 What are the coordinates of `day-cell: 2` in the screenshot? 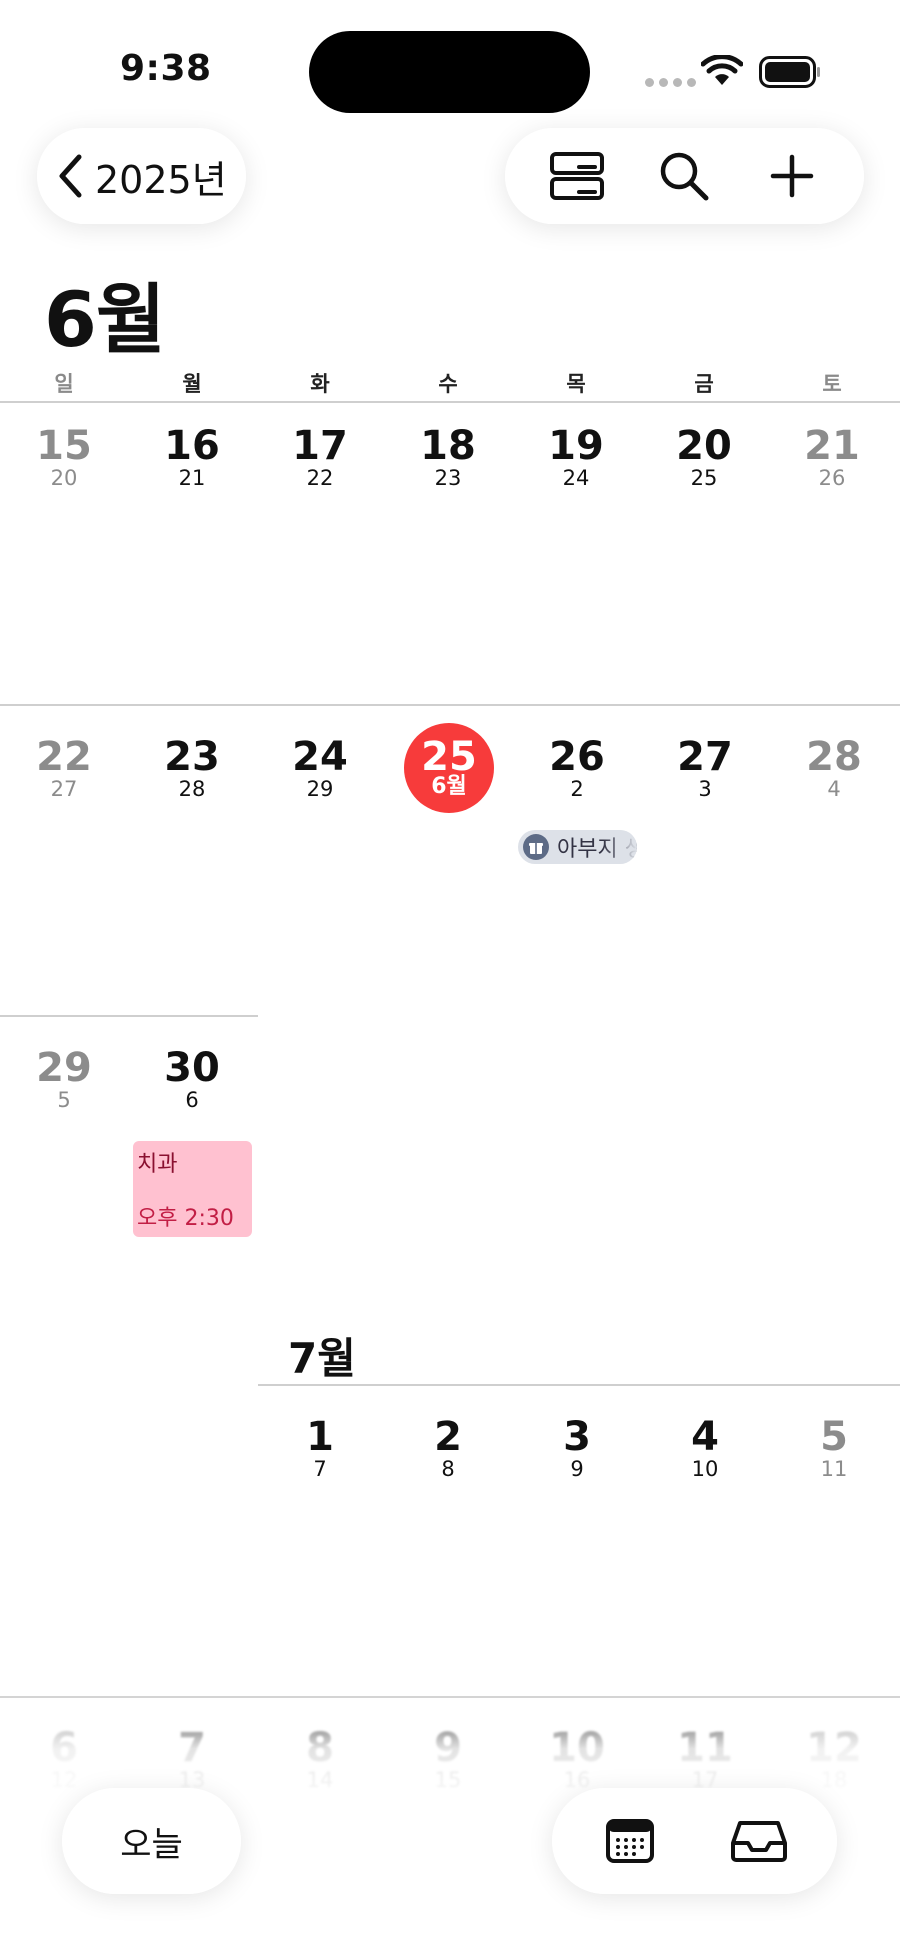 It's located at (448, 1437).